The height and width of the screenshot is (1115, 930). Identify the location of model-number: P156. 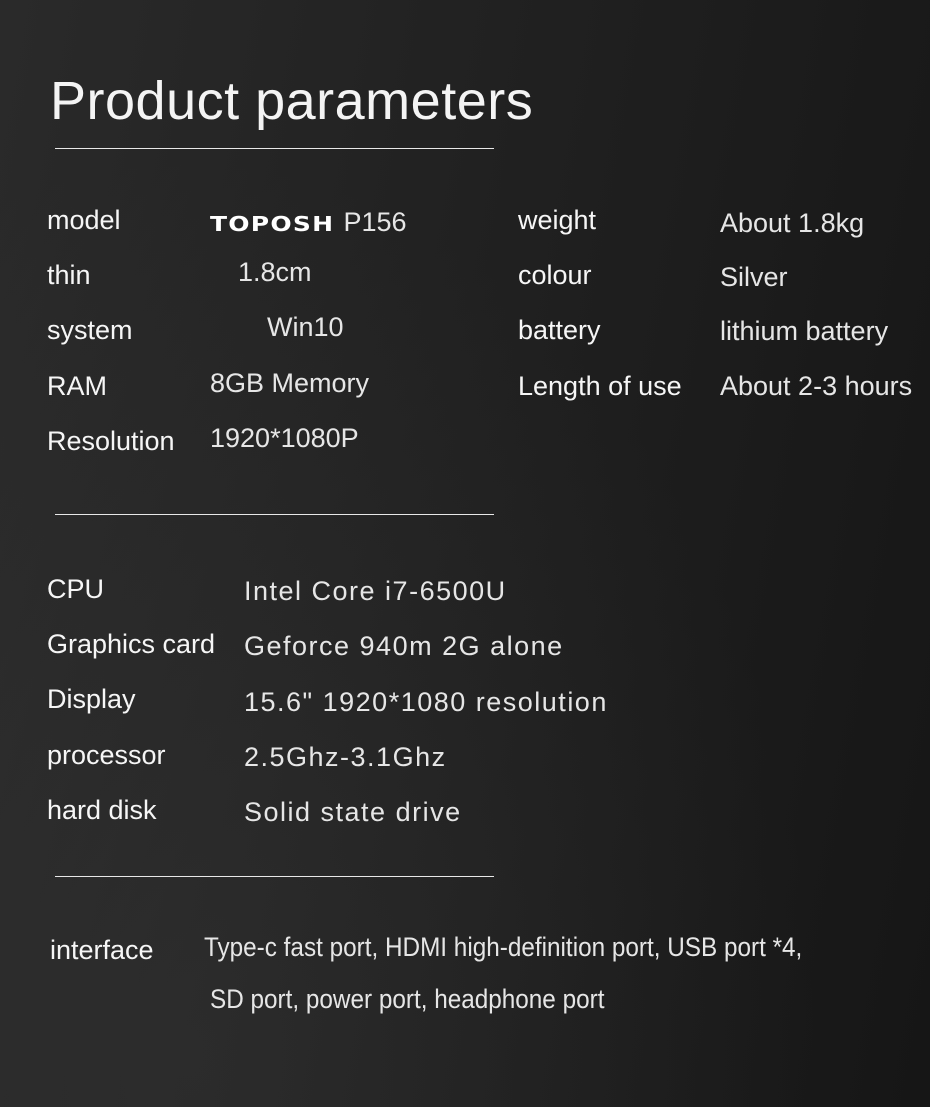
(375, 222).